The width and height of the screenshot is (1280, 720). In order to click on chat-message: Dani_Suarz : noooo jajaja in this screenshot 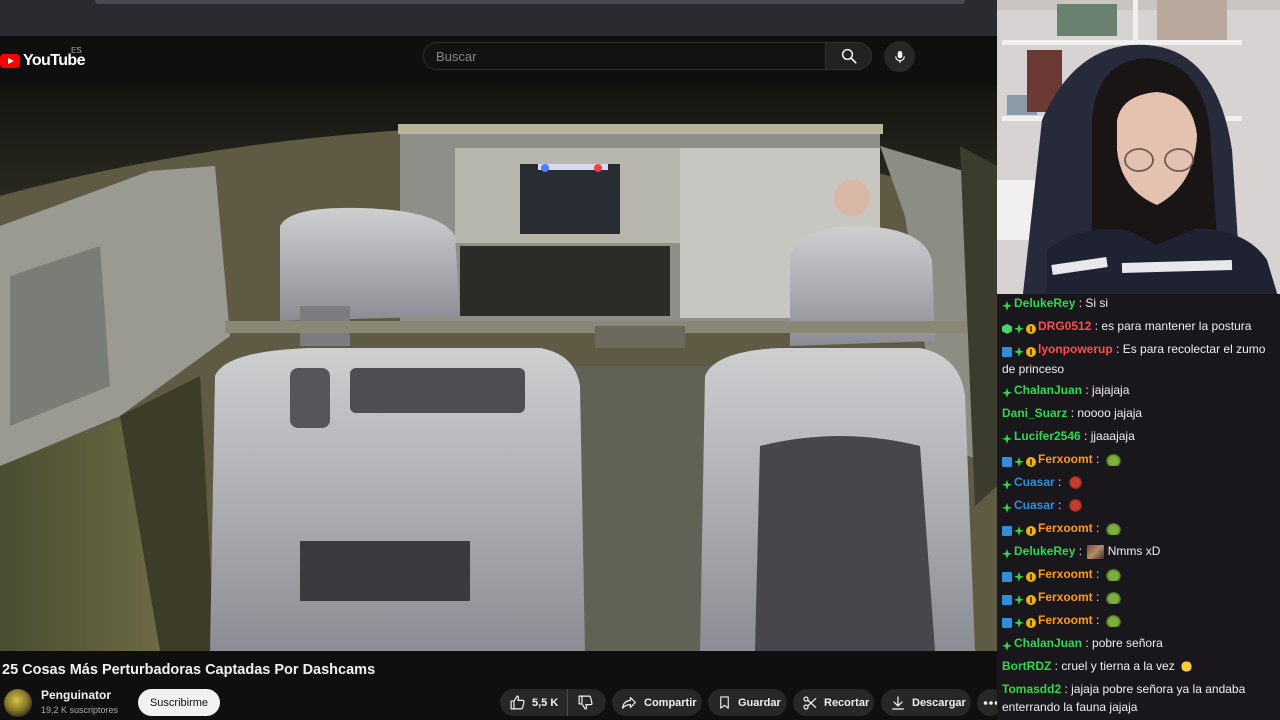, I will do `click(1141, 413)`.